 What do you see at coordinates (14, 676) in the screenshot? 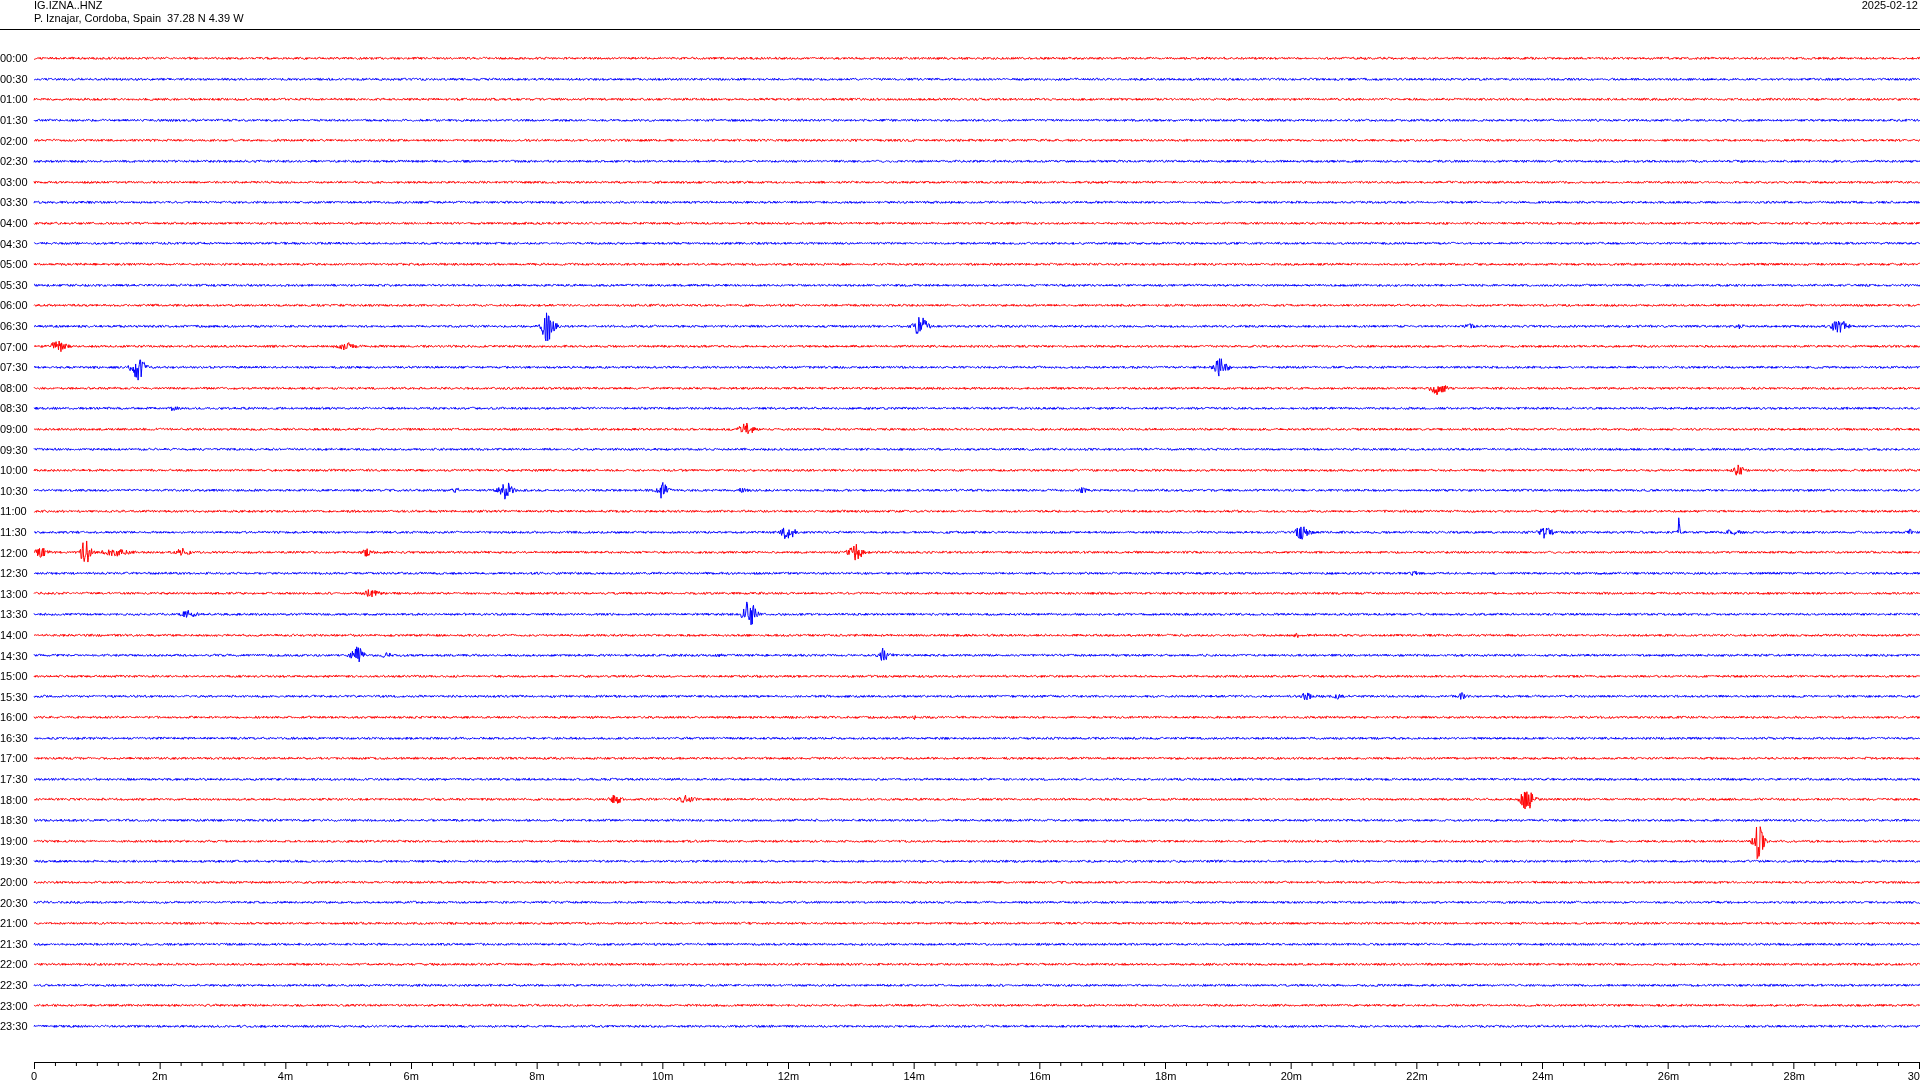
I see `time-label: 15:00` at bounding box center [14, 676].